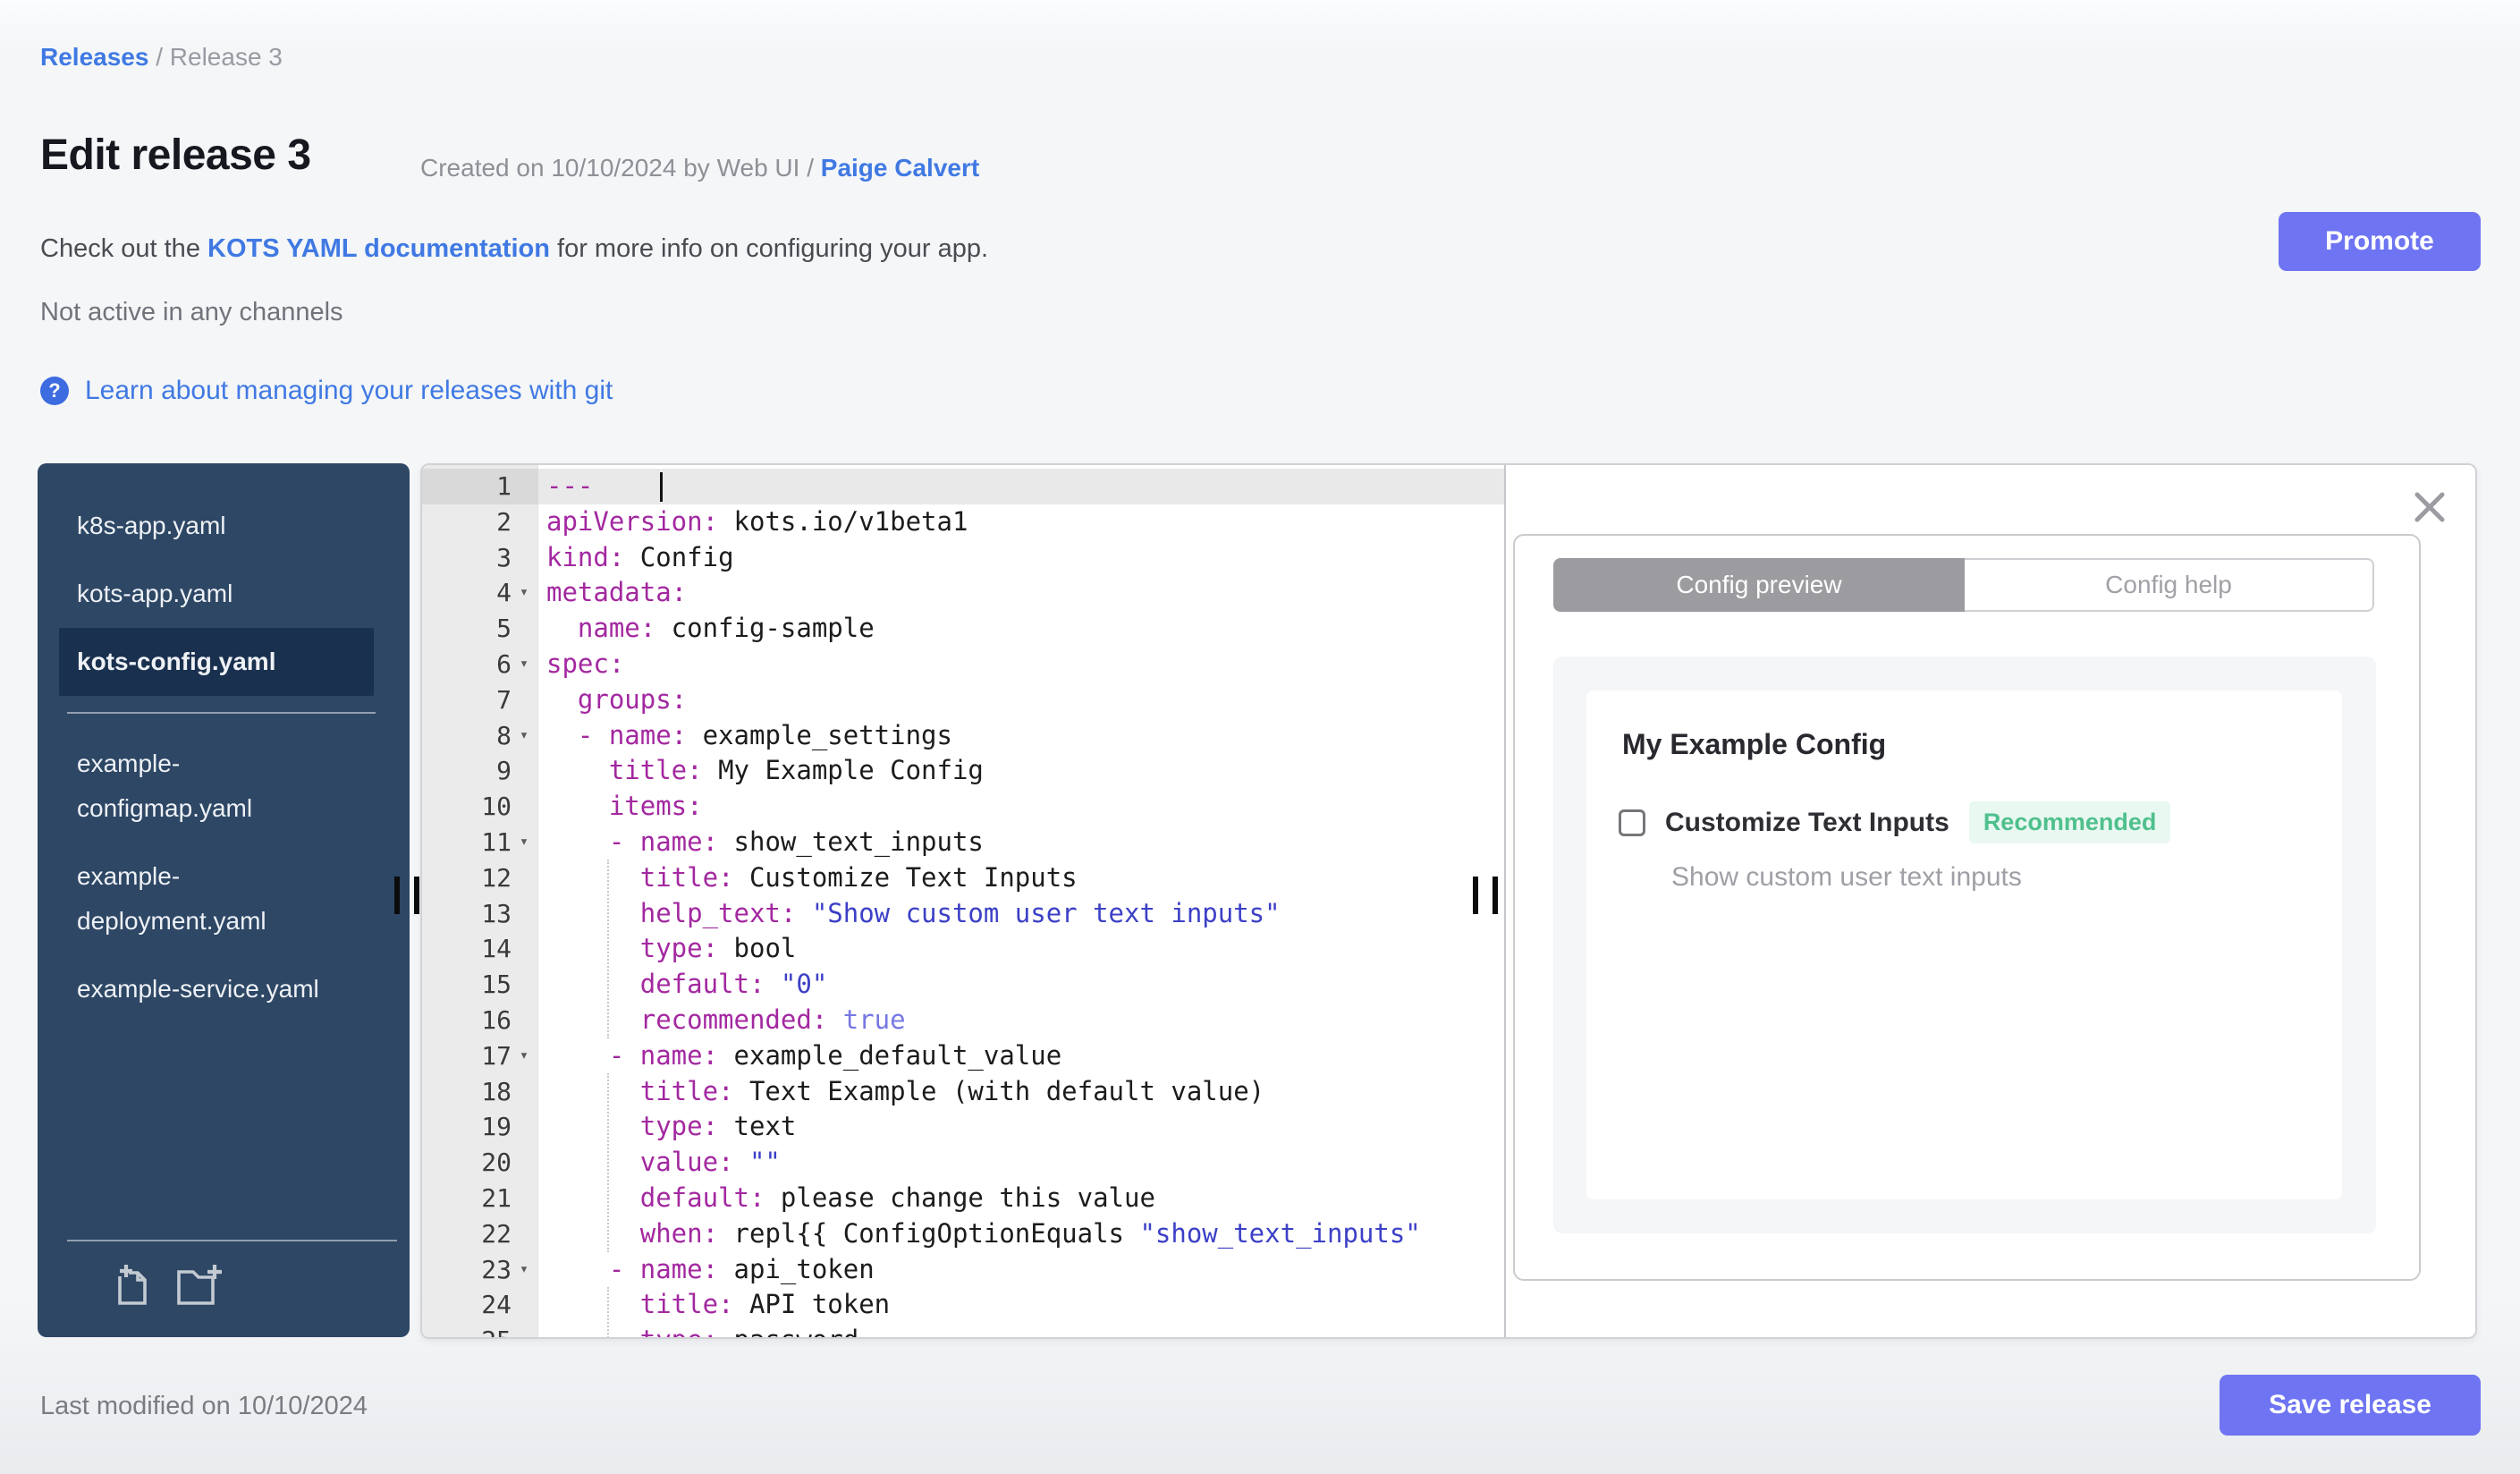 The image size is (2520, 1474). Describe the element at coordinates (496, 1020) in the screenshot. I see `line-number: 16` at that location.